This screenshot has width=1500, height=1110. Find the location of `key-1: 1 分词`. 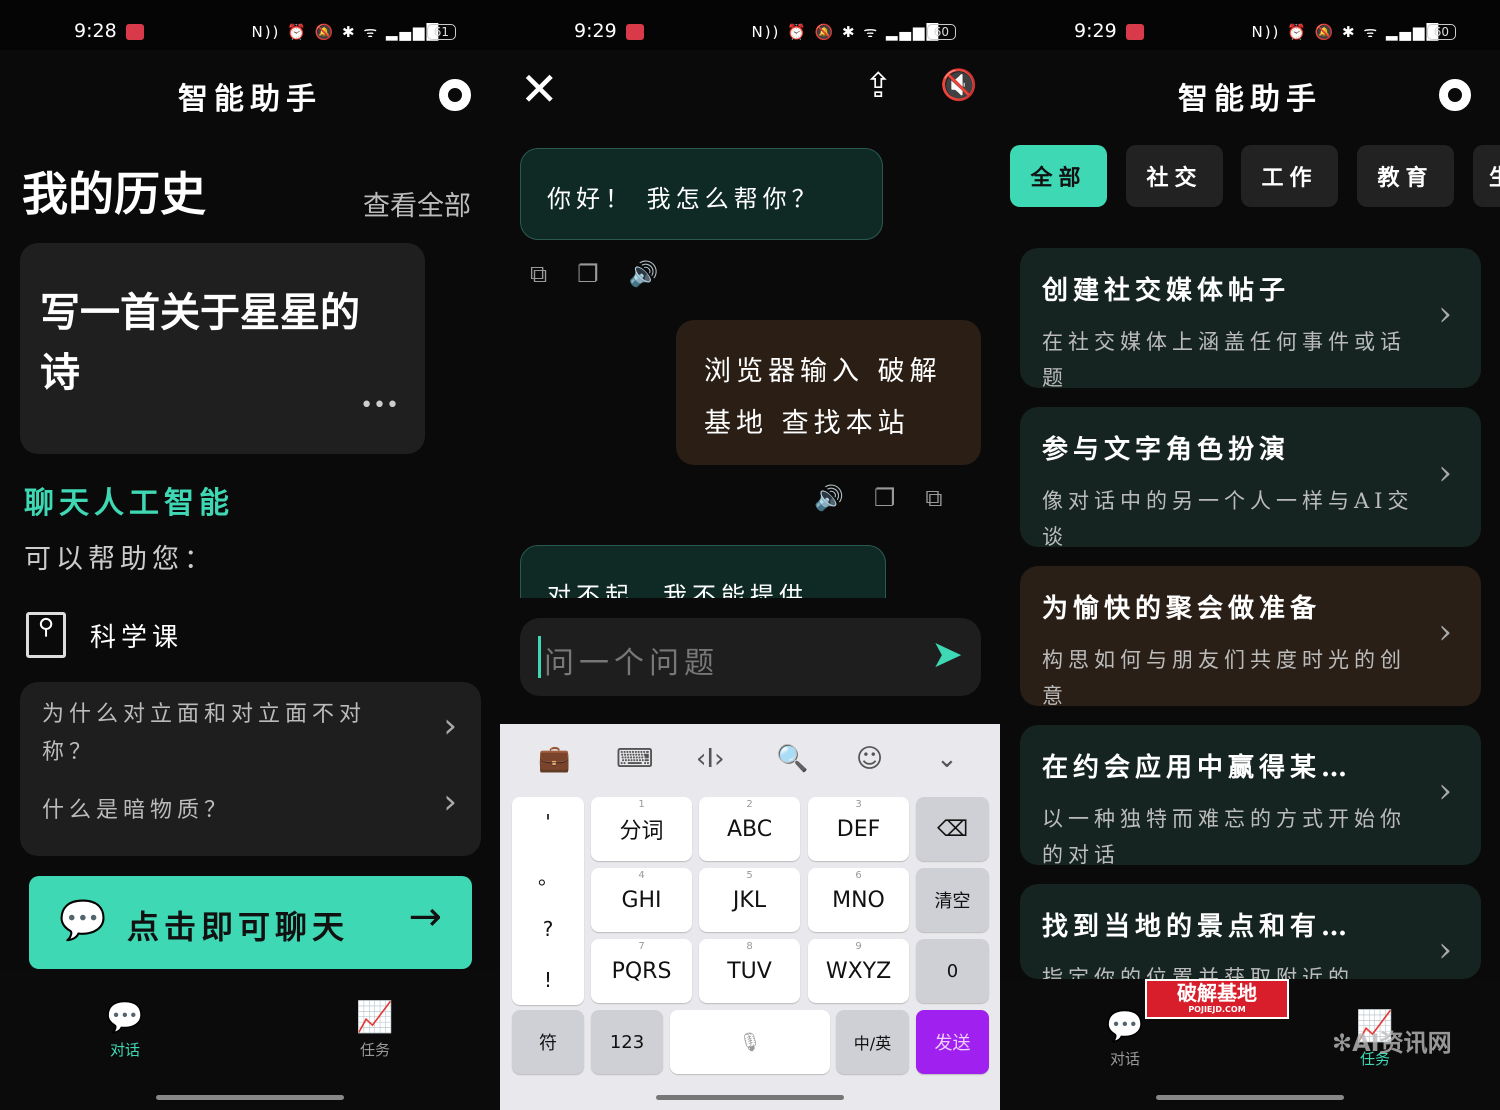

key-1: 1 分词 is located at coordinates (641, 829).